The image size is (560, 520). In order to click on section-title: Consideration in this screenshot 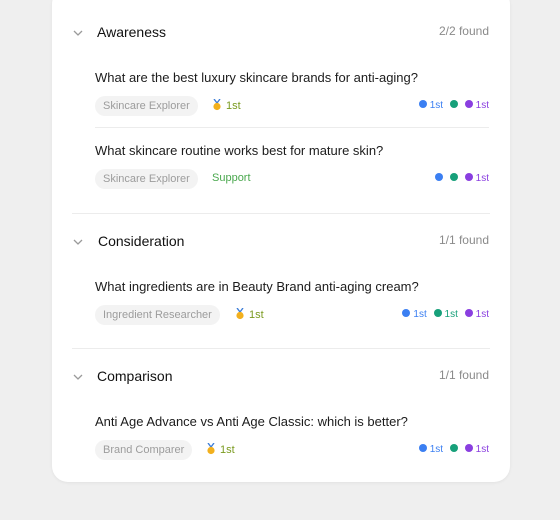, I will do `click(141, 241)`.